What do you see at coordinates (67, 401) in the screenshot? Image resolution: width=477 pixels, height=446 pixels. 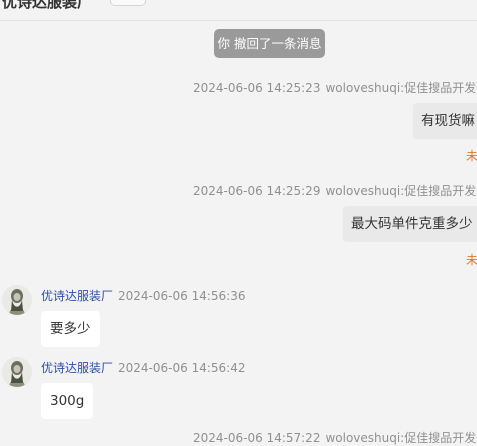 I see `incoming-message-bubble: 300g` at bounding box center [67, 401].